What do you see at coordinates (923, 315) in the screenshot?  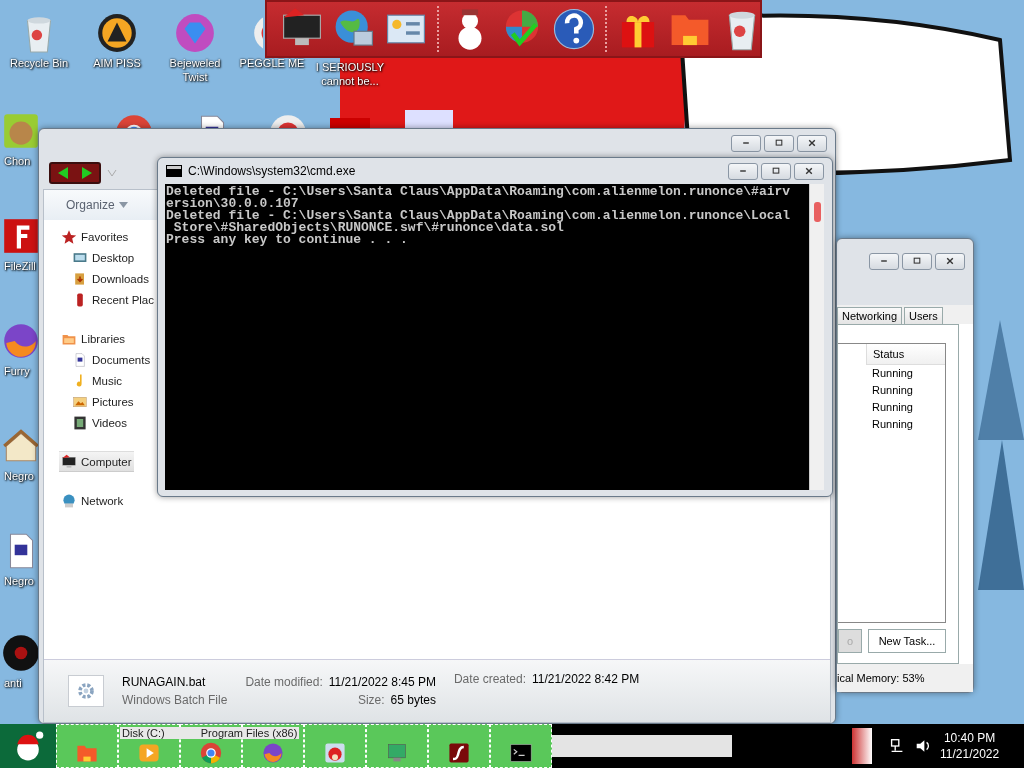 I see `tab: Users` at bounding box center [923, 315].